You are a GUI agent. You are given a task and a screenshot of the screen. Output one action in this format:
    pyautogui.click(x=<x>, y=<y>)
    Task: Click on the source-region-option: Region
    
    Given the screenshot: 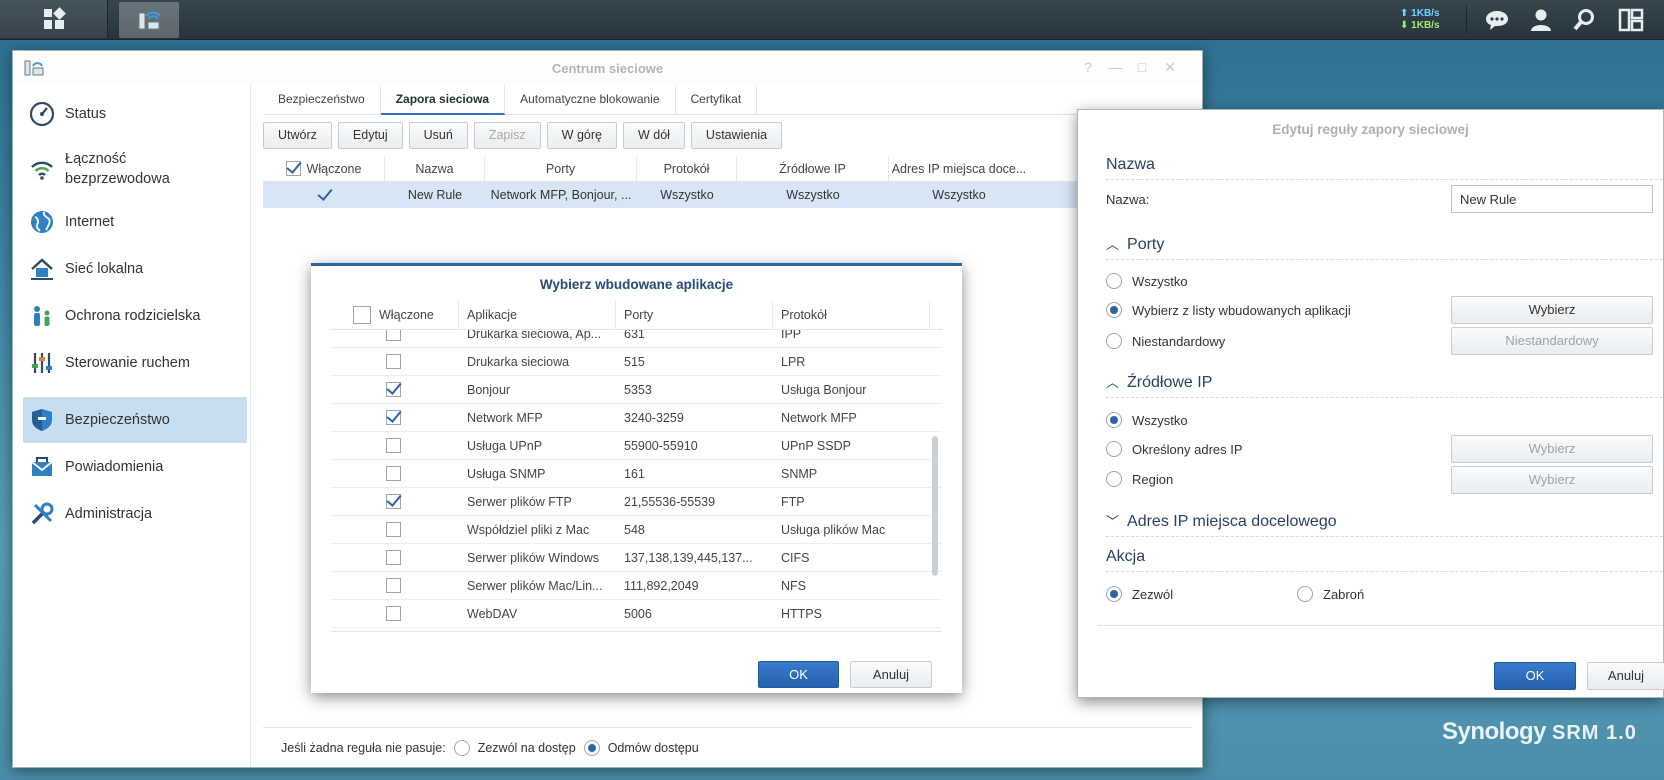 What is the action you would take?
    pyautogui.click(x=1139, y=479)
    